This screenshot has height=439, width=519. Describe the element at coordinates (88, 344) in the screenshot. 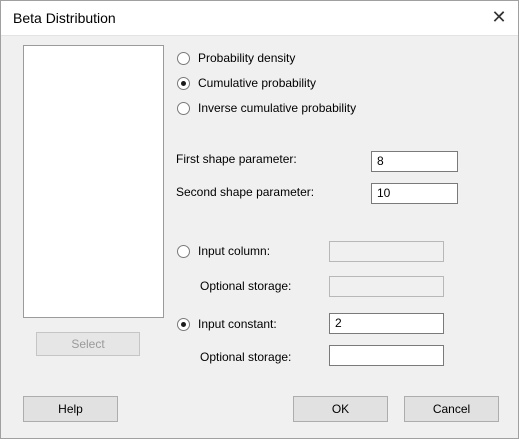

I see `select-button: Select` at that location.